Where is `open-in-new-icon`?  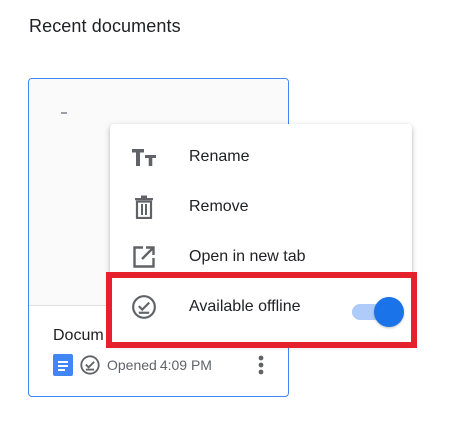 open-in-new-icon is located at coordinates (144, 257).